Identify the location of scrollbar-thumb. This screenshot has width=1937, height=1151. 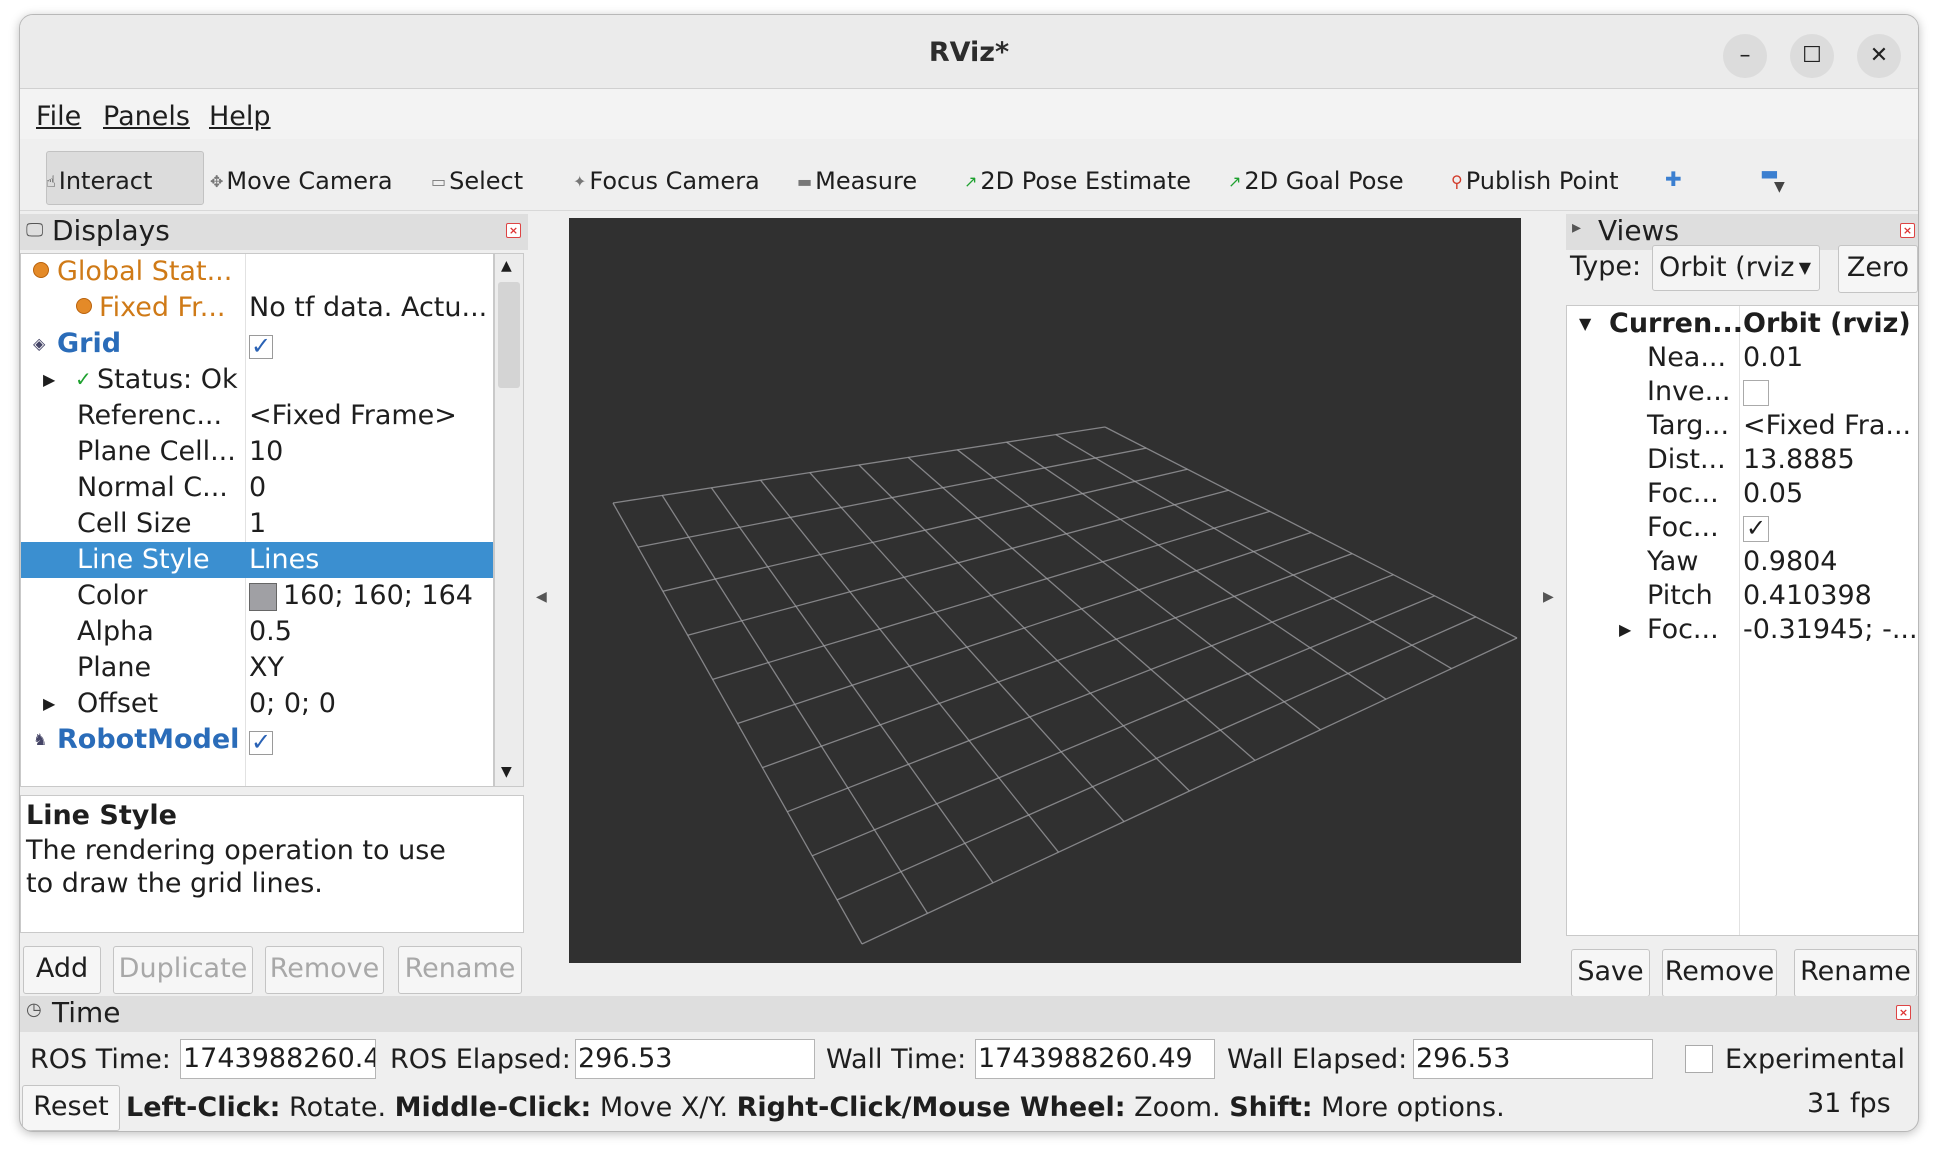
(509, 335).